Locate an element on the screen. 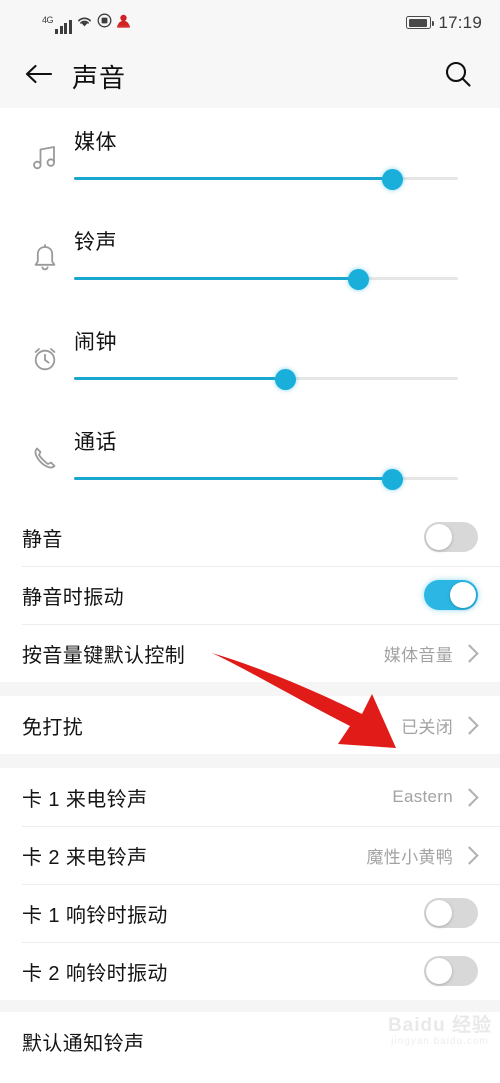 The image size is (500, 1083). volume-slider-call is located at coordinates (266, 479).